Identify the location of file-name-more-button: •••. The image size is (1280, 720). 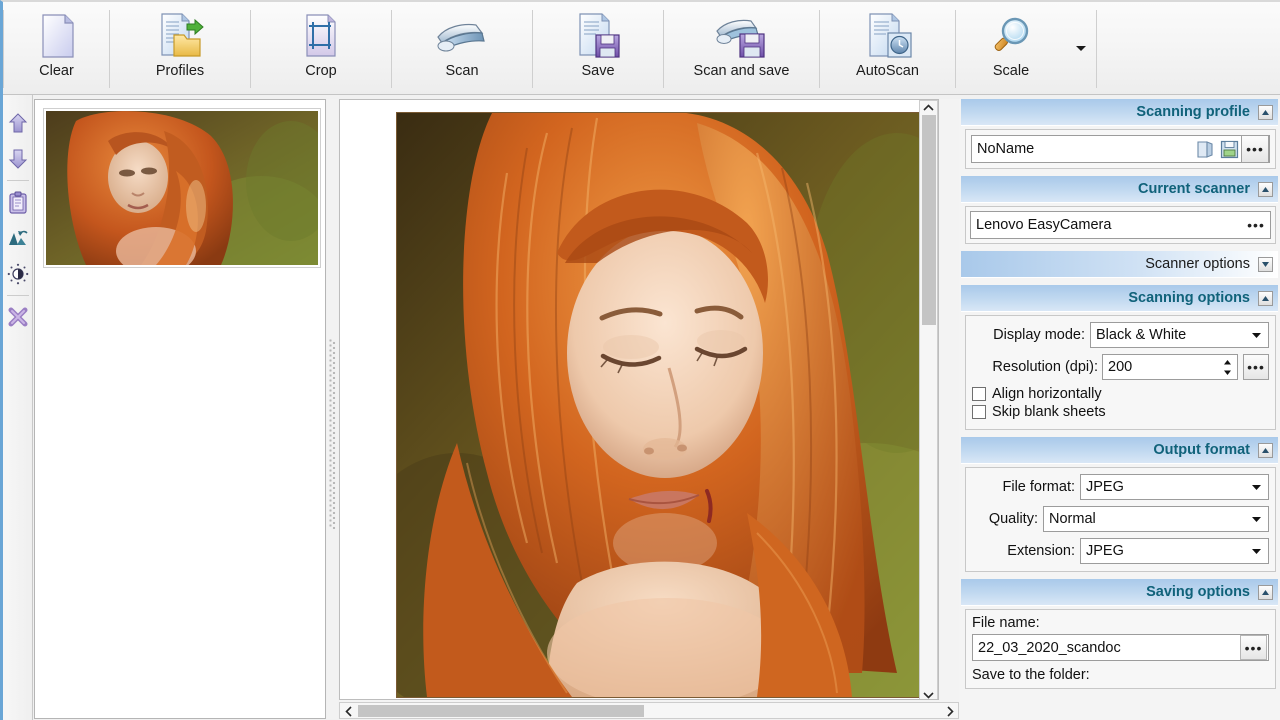
(1253, 647).